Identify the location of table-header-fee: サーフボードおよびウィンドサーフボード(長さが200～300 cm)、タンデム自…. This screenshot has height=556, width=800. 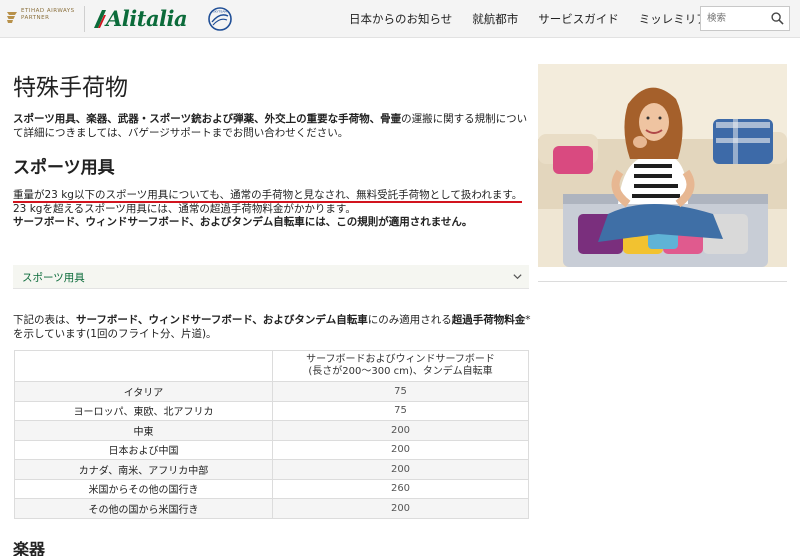
(400, 366).